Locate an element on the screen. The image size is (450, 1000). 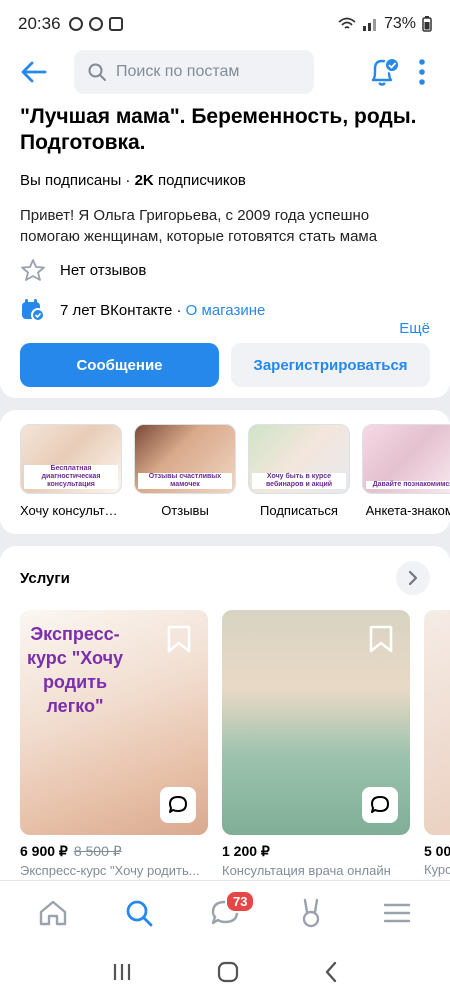
status-time: 20:36 is located at coordinates (39, 23).